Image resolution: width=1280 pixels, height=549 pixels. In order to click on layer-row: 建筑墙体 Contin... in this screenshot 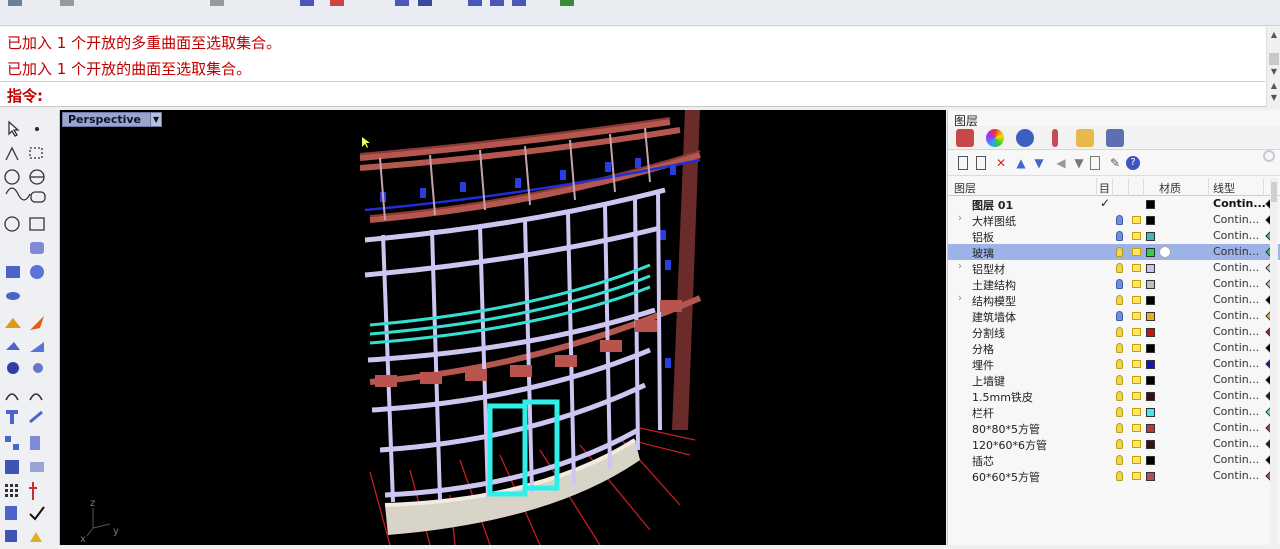, I will do `click(1114, 316)`.